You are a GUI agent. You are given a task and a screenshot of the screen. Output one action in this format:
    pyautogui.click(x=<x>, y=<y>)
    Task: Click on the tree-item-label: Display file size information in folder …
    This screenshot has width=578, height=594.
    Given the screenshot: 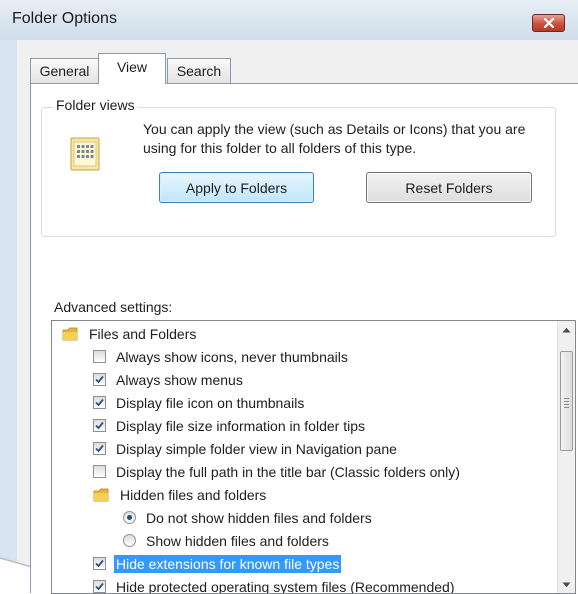 What is the action you would take?
    pyautogui.click(x=240, y=426)
    